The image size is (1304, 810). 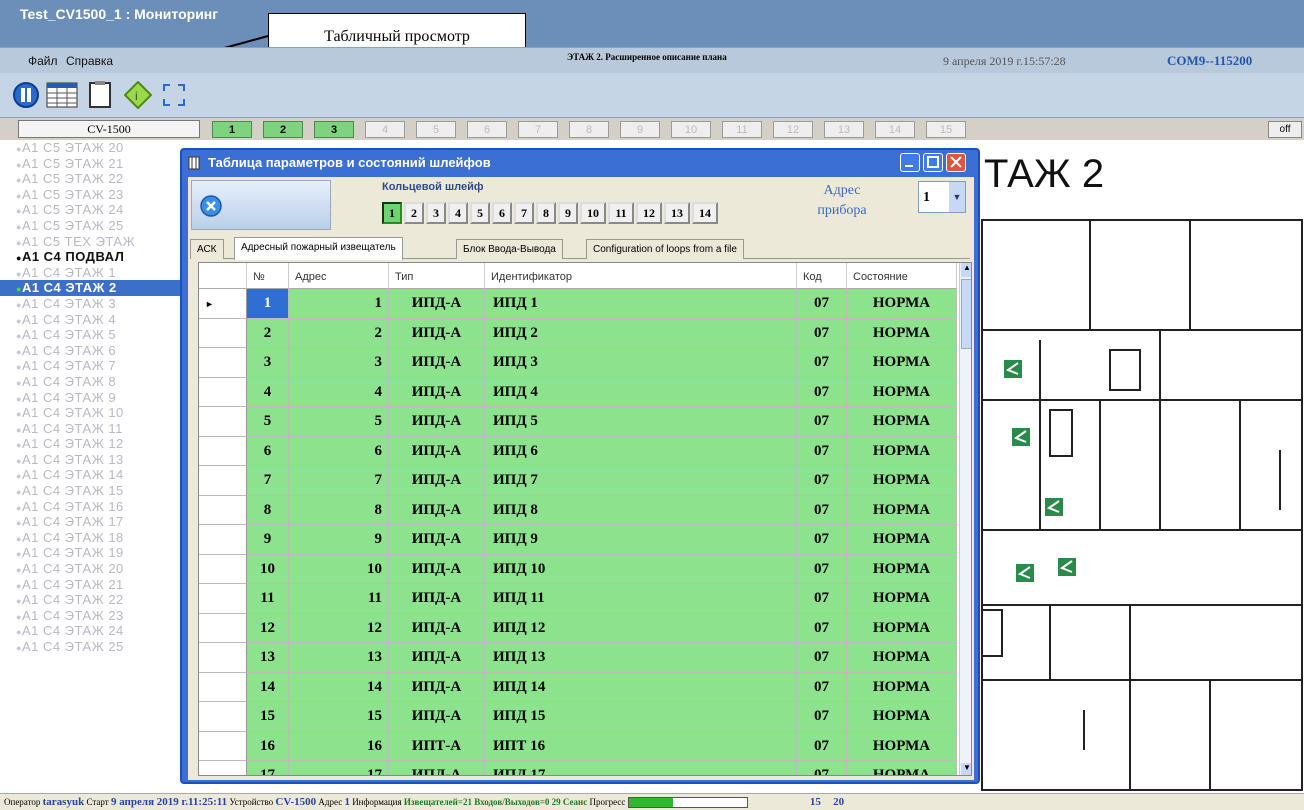 I want to click on table-row: 17 17 ИПД-А ИПД 17 07 НОРМА, so click(x=579, y=768).